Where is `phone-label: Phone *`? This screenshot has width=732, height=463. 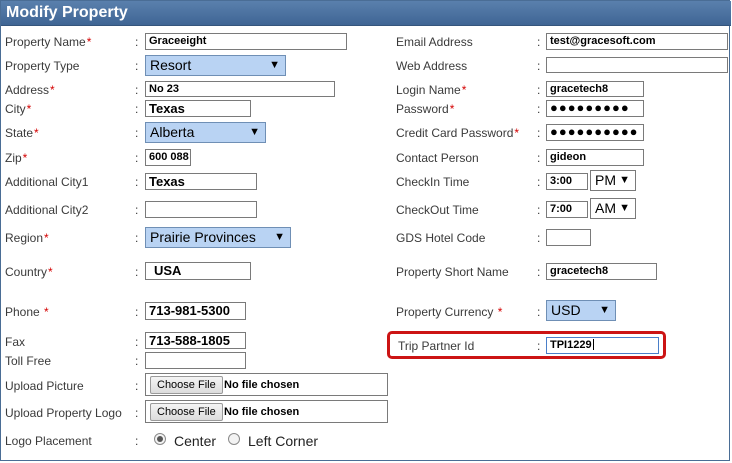 phone-label: Phone * is located at coordinates (27, 312).